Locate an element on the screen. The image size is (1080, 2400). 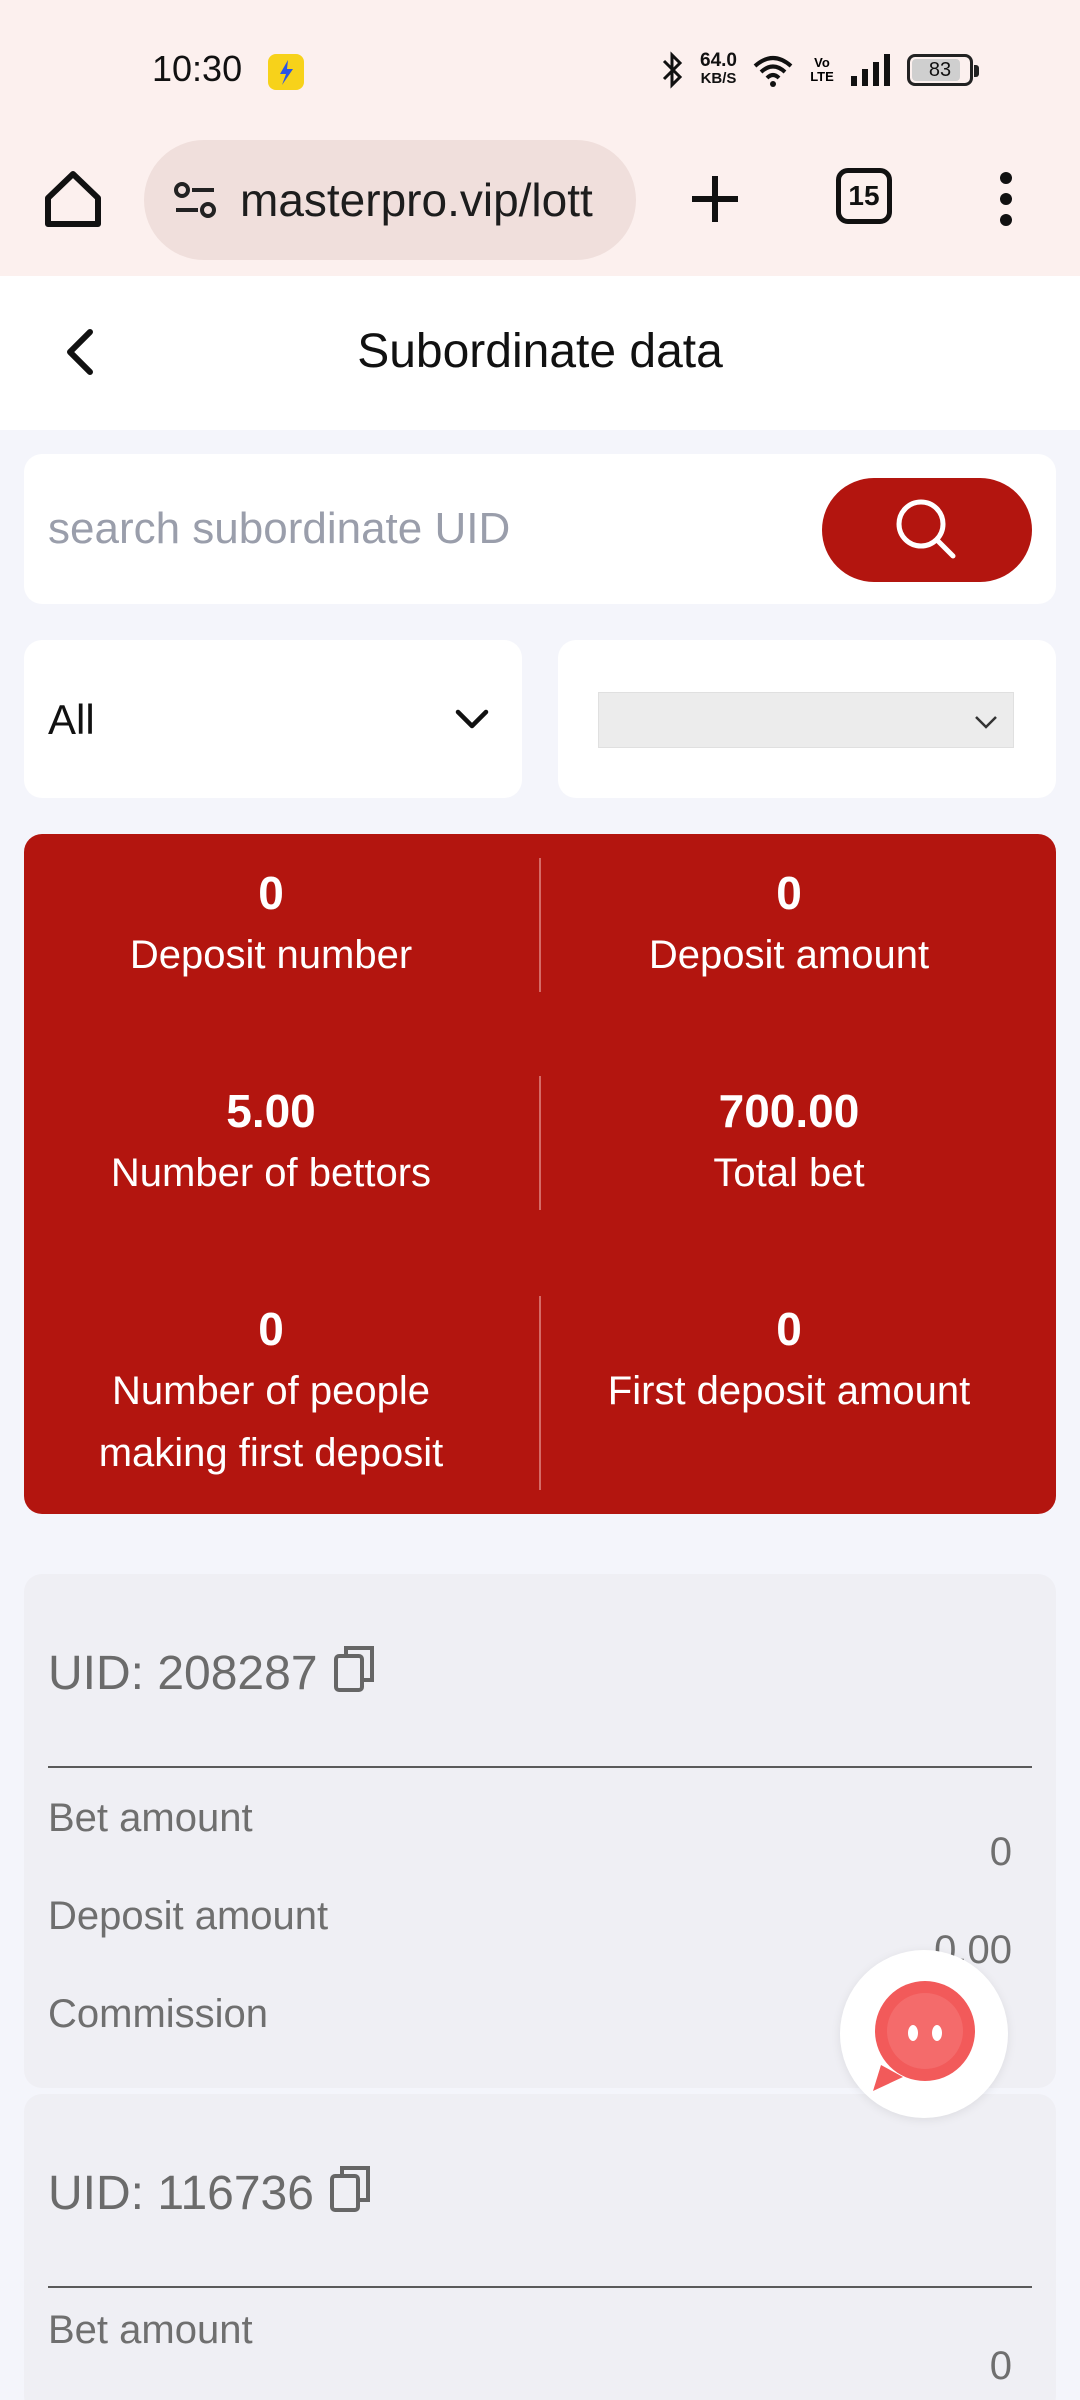
home-icon is located at coordinates (73, 199).